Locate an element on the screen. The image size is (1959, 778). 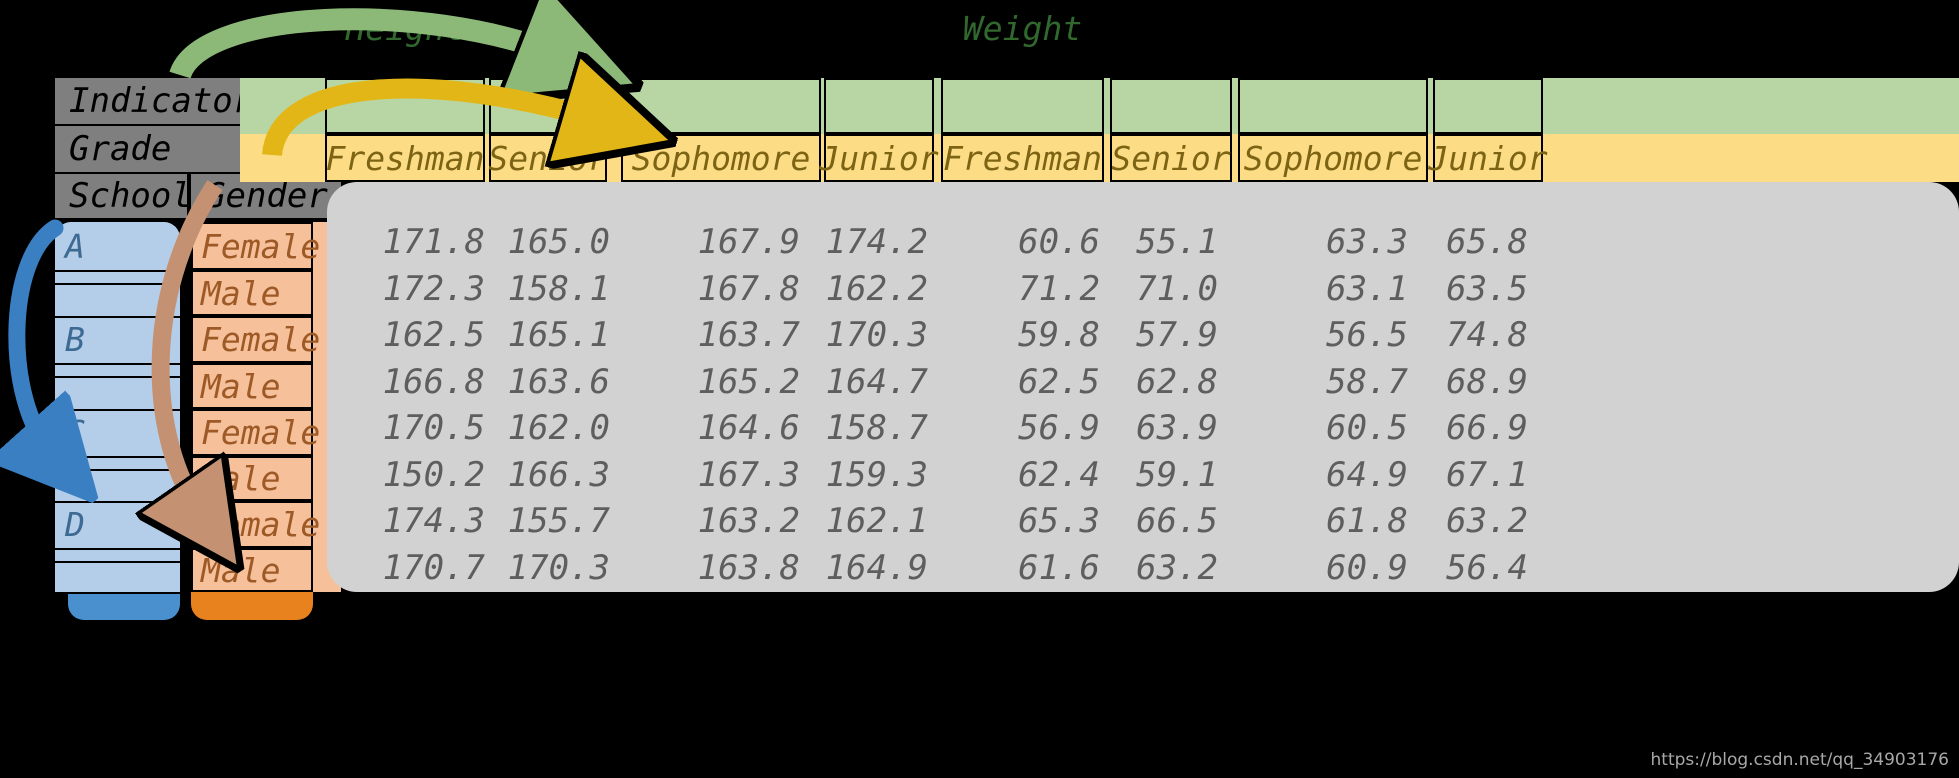
cell-r1-c2: 167.8 is located at coordinates (748, 289).